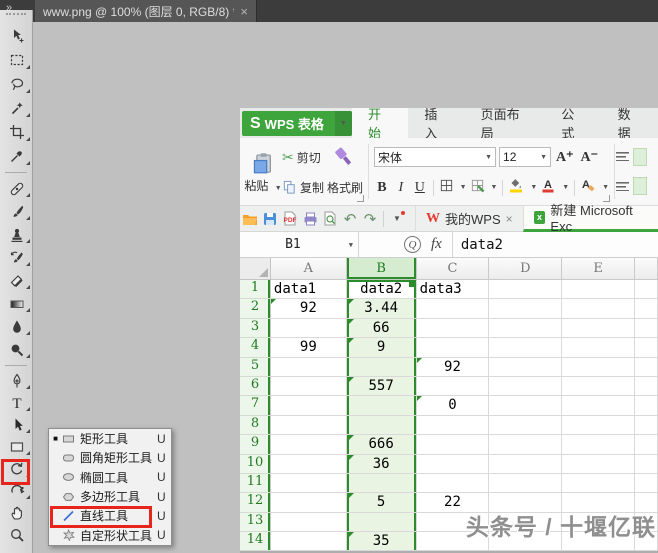  I want to click on cell-C5: 92, so click(453, 367).